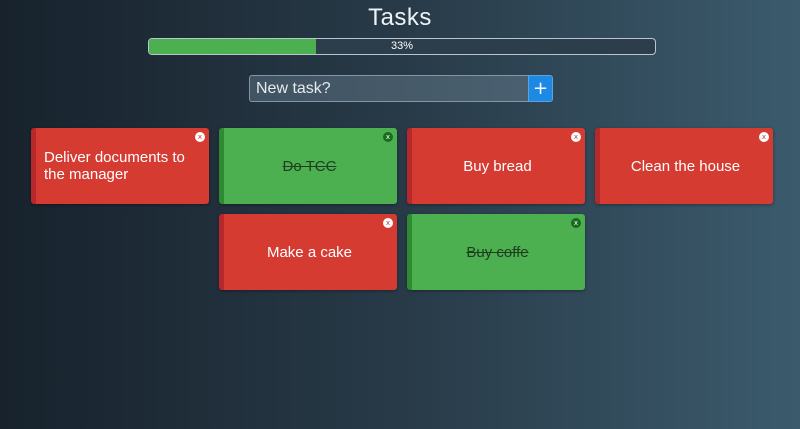 The height and width of the screenshot is (429, 800). I want to click on task-text: Buy coffe, so click(497, 252).